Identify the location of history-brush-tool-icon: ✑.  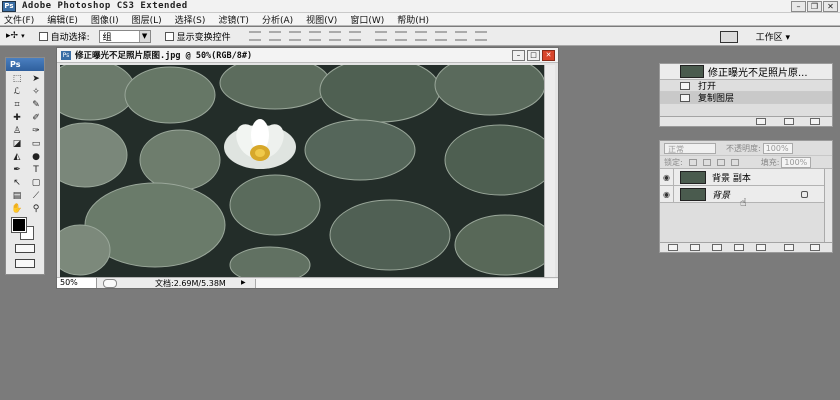
(36, 131).